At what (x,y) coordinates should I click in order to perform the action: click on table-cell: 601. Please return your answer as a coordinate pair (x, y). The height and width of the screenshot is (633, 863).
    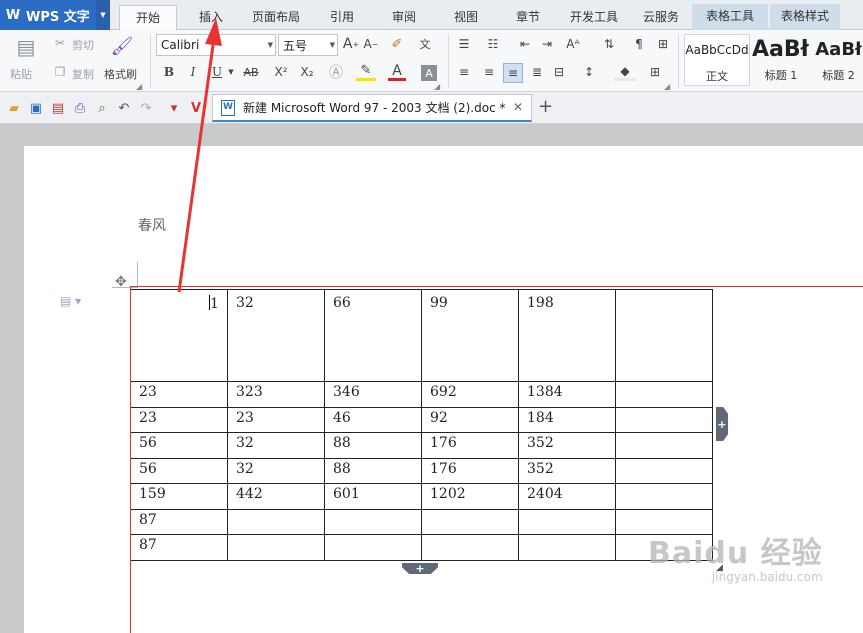
    Looking at the image, I should click on (373, 496).